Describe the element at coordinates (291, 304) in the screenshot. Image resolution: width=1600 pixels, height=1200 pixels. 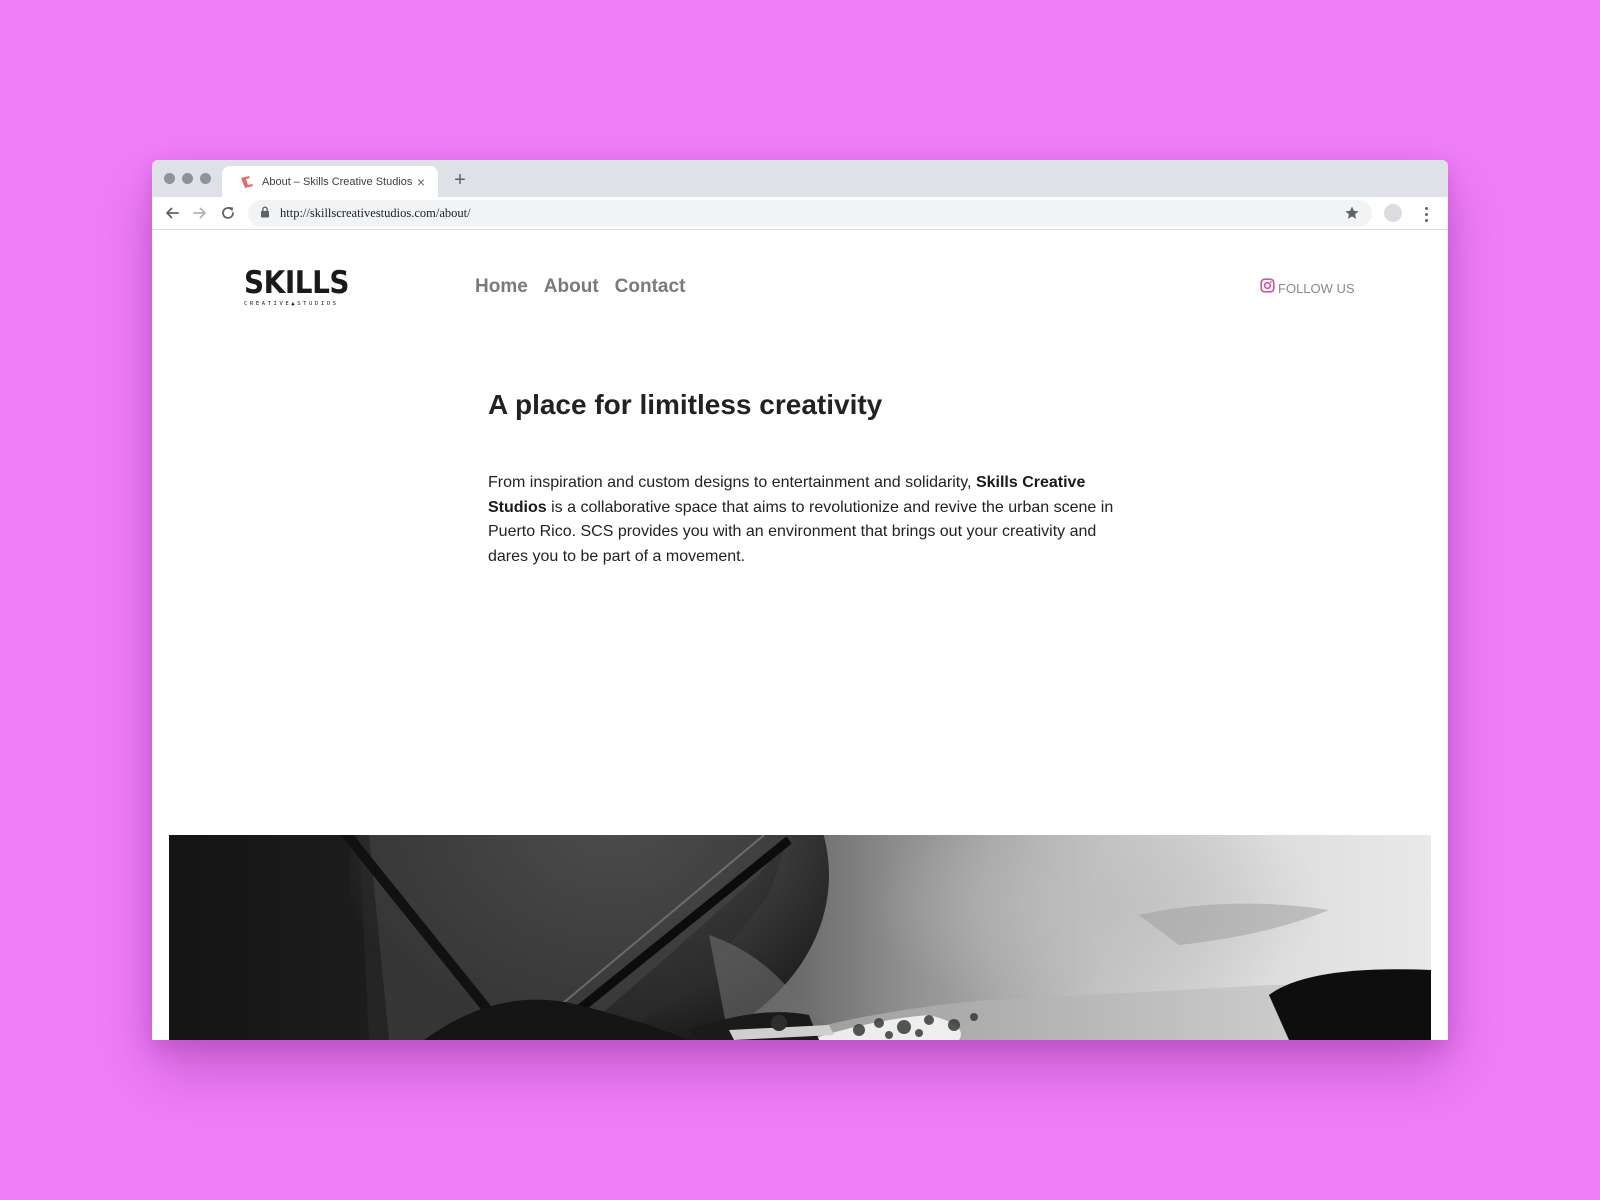
I see `logo-tagline: CREATIVE▲STUDIOS` at that location.